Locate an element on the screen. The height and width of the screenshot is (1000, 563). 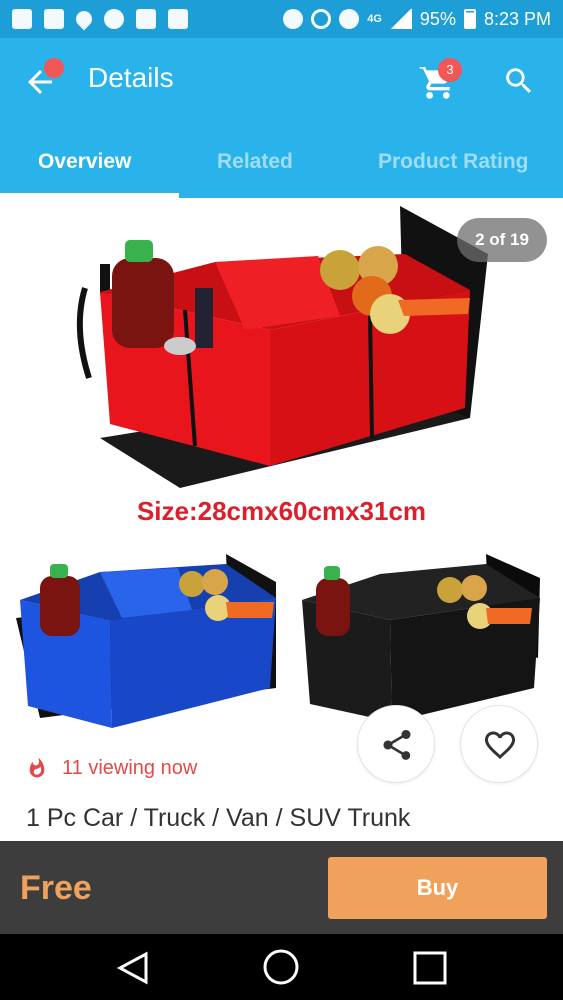
heart-icon is located at coordinates (500, 745).